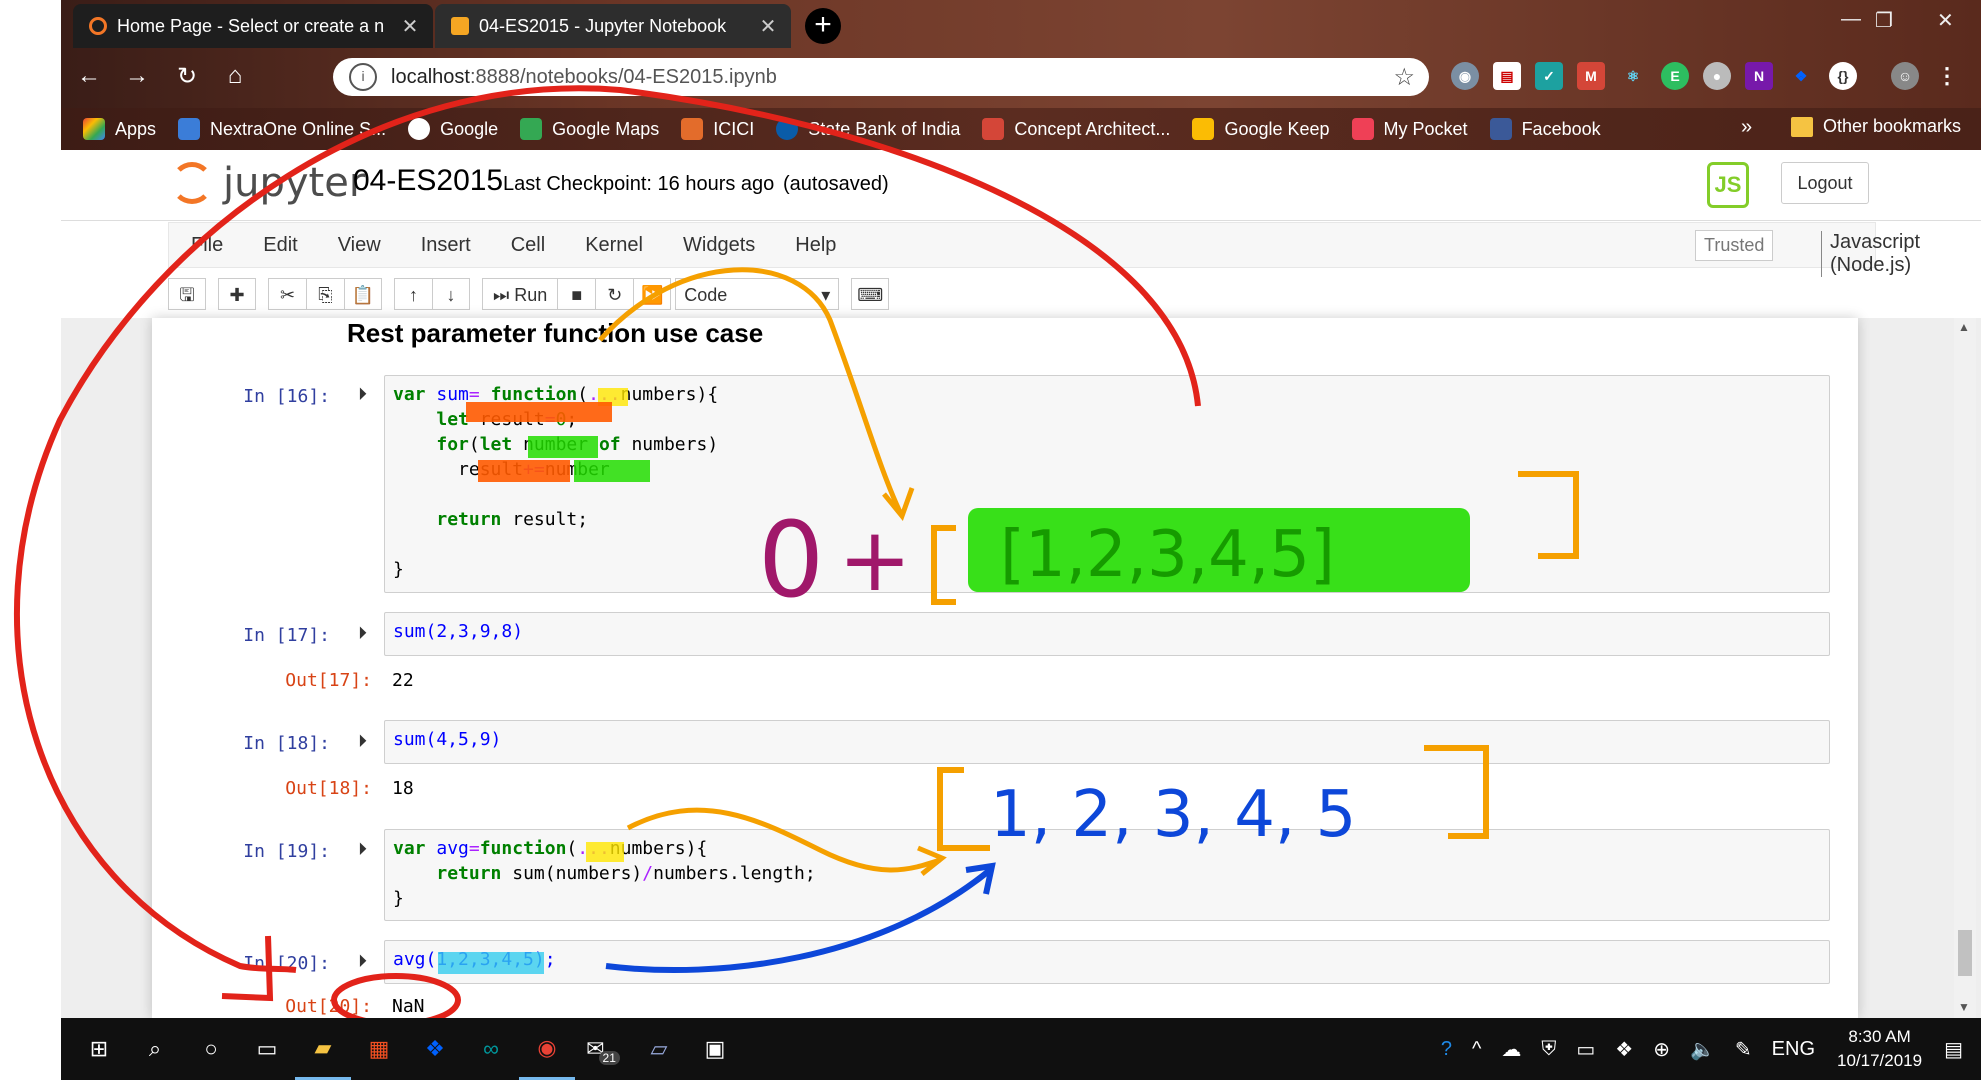  What do you see at coordinates (187, 294) in the screenshot?
I see `save-icon: 🖫` at bounding box center [187, 294].